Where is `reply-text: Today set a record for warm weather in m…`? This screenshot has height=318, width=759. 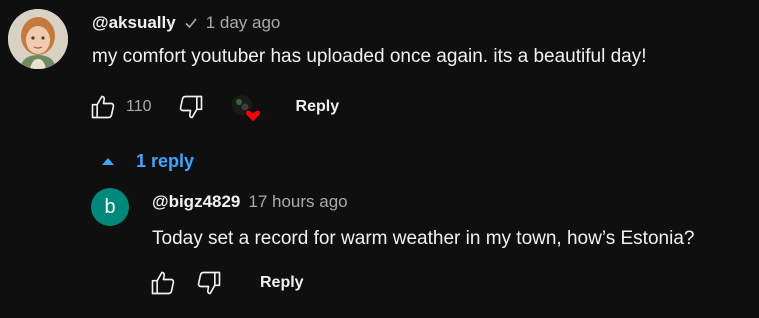 reply-text: Today set a record for warm weather in m… is located at coordinates (423, 238).